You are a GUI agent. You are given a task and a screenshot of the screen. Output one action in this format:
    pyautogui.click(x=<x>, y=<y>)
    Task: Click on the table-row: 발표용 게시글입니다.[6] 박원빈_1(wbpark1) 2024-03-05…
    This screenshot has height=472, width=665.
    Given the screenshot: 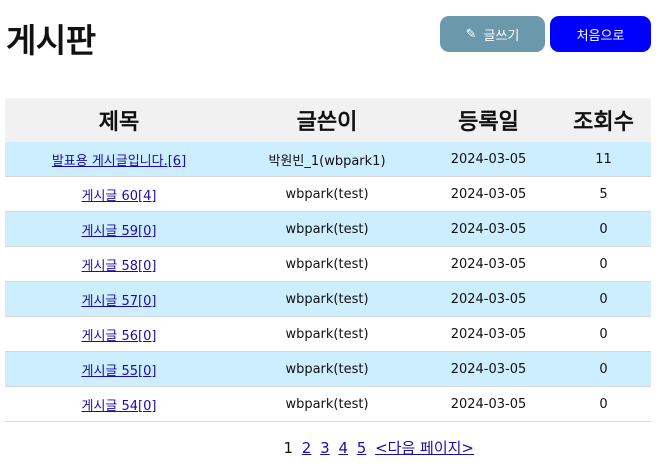 What is the action you would take?
    pyautogui.click(x=328, y=159)
    